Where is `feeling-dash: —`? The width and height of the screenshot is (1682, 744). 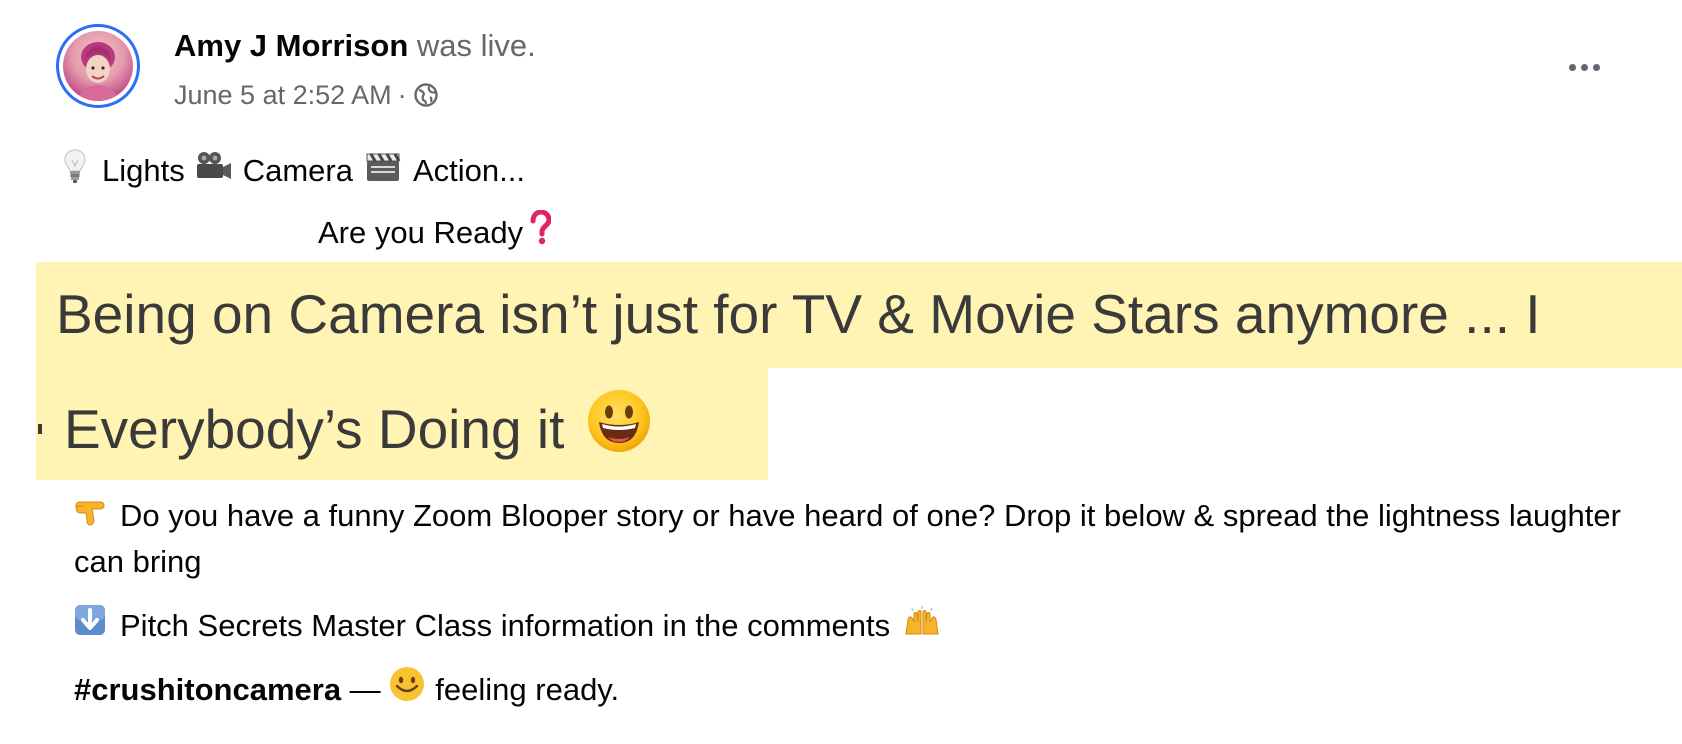 feeling-dash: — is located at coordinates (365, 689).